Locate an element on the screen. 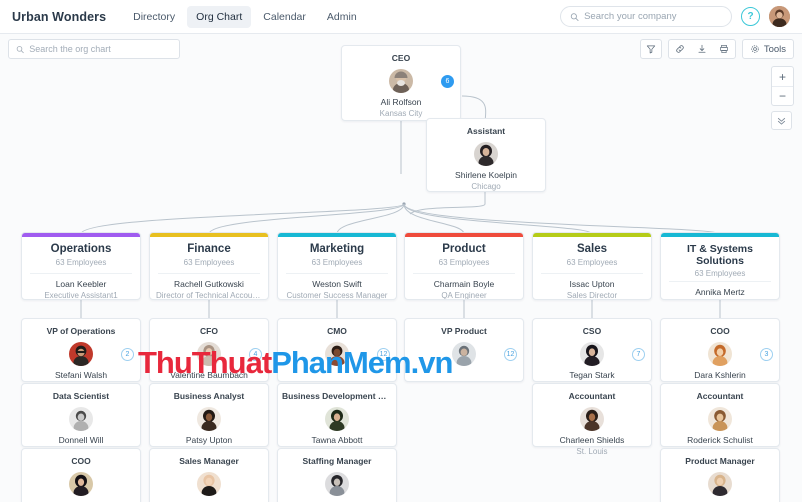 This screenshot has height=502, width=802. nav-tab-org-chart: Org Chart is located at coordinates (219, 16).